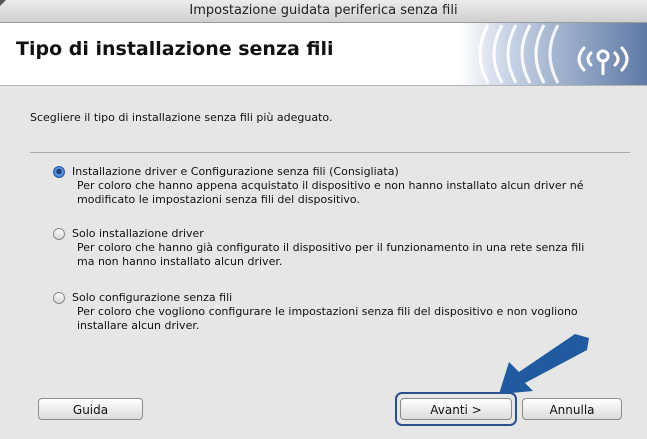  Describe the element at coordinates (544, 366) in the screenshot. I see `arrow-pointer-icon` at that location.